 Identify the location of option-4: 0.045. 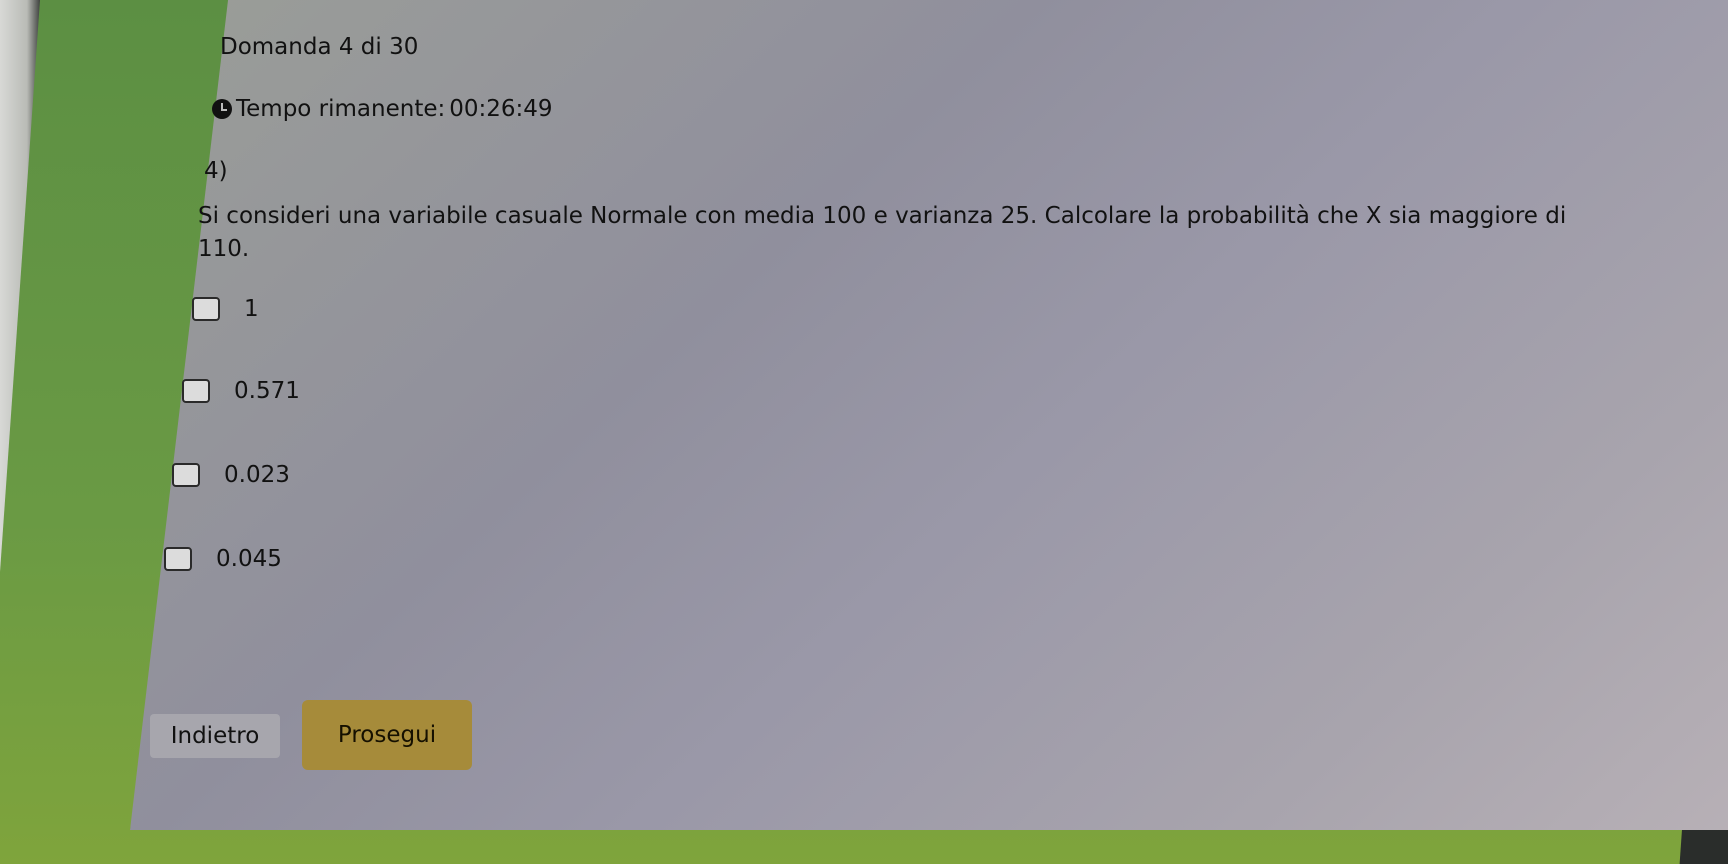
(223, 559).